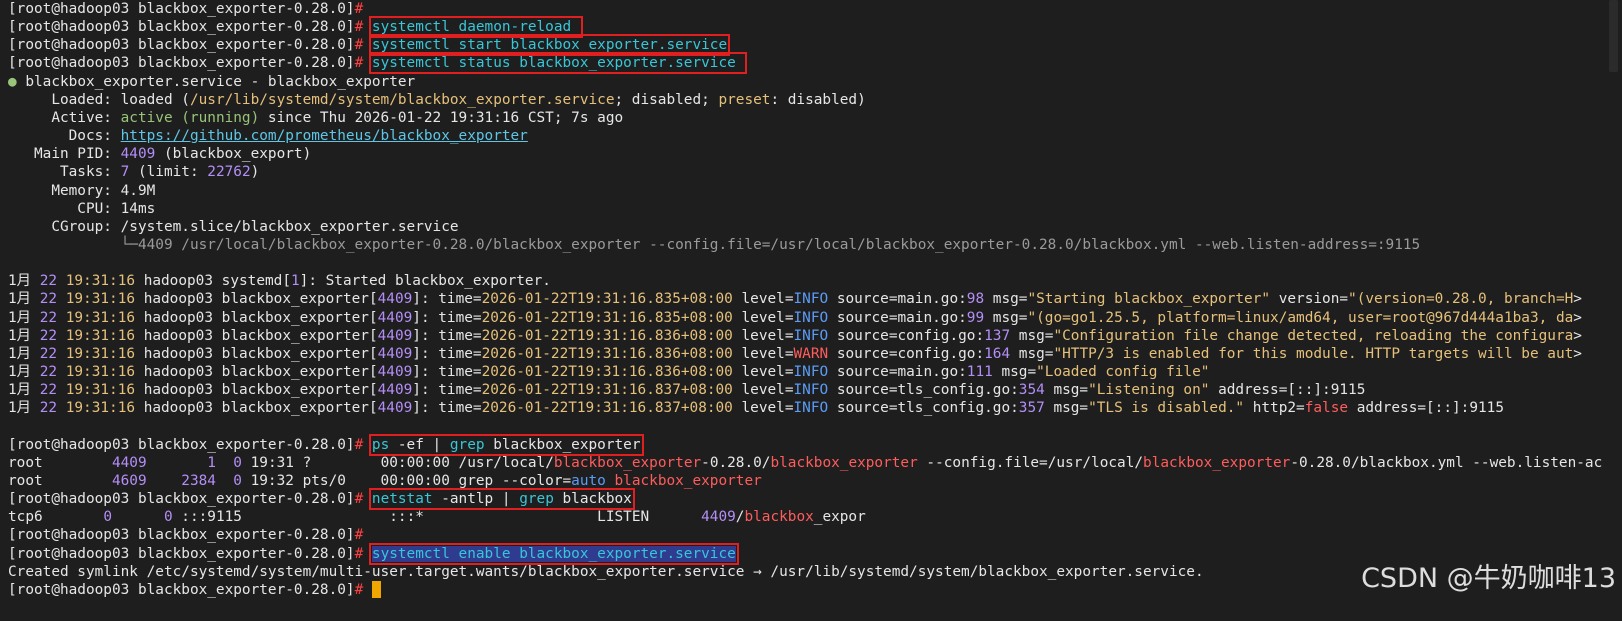 Image resolution: width=1622 pixels, height=621 pixels. What do you see at coordinates (129, 480) in the screenshot?
I see `terminal-text: 4609` at bounding box center [129, 480].